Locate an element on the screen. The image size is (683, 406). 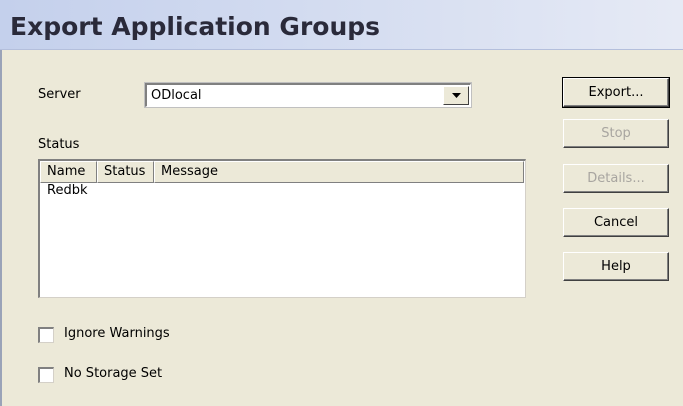
cancel-button: Cancel is located at coordinates (616, 222).